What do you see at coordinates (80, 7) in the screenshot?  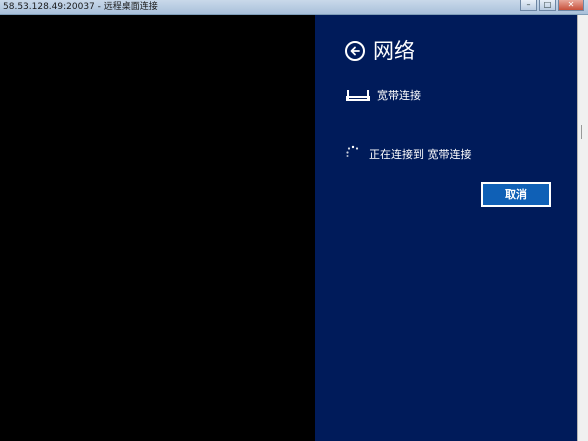 I see `window-title: 58.53.128.49:20037 - 远程桌面连接` at bounding box center [80, 7].